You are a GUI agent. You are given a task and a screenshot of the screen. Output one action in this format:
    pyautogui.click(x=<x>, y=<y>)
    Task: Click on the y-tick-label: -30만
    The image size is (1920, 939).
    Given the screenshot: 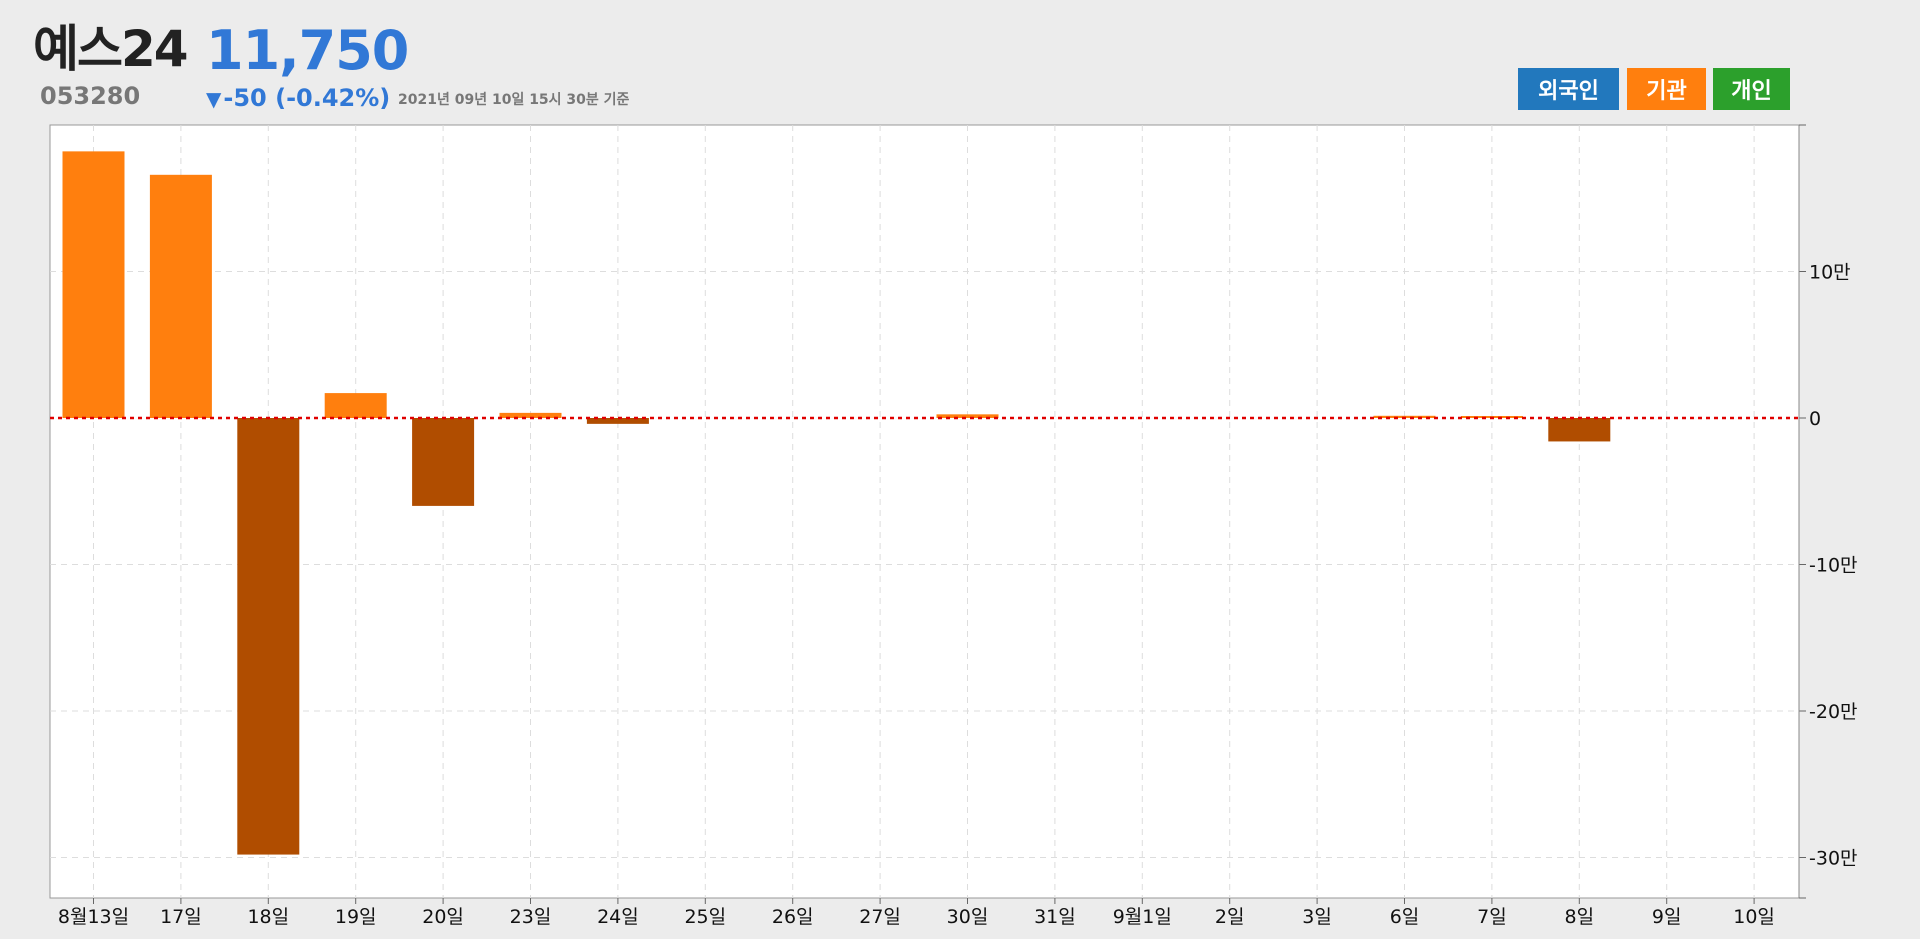 What is the action you would take?
    pyautogui.click(x=1833, y=859)
    